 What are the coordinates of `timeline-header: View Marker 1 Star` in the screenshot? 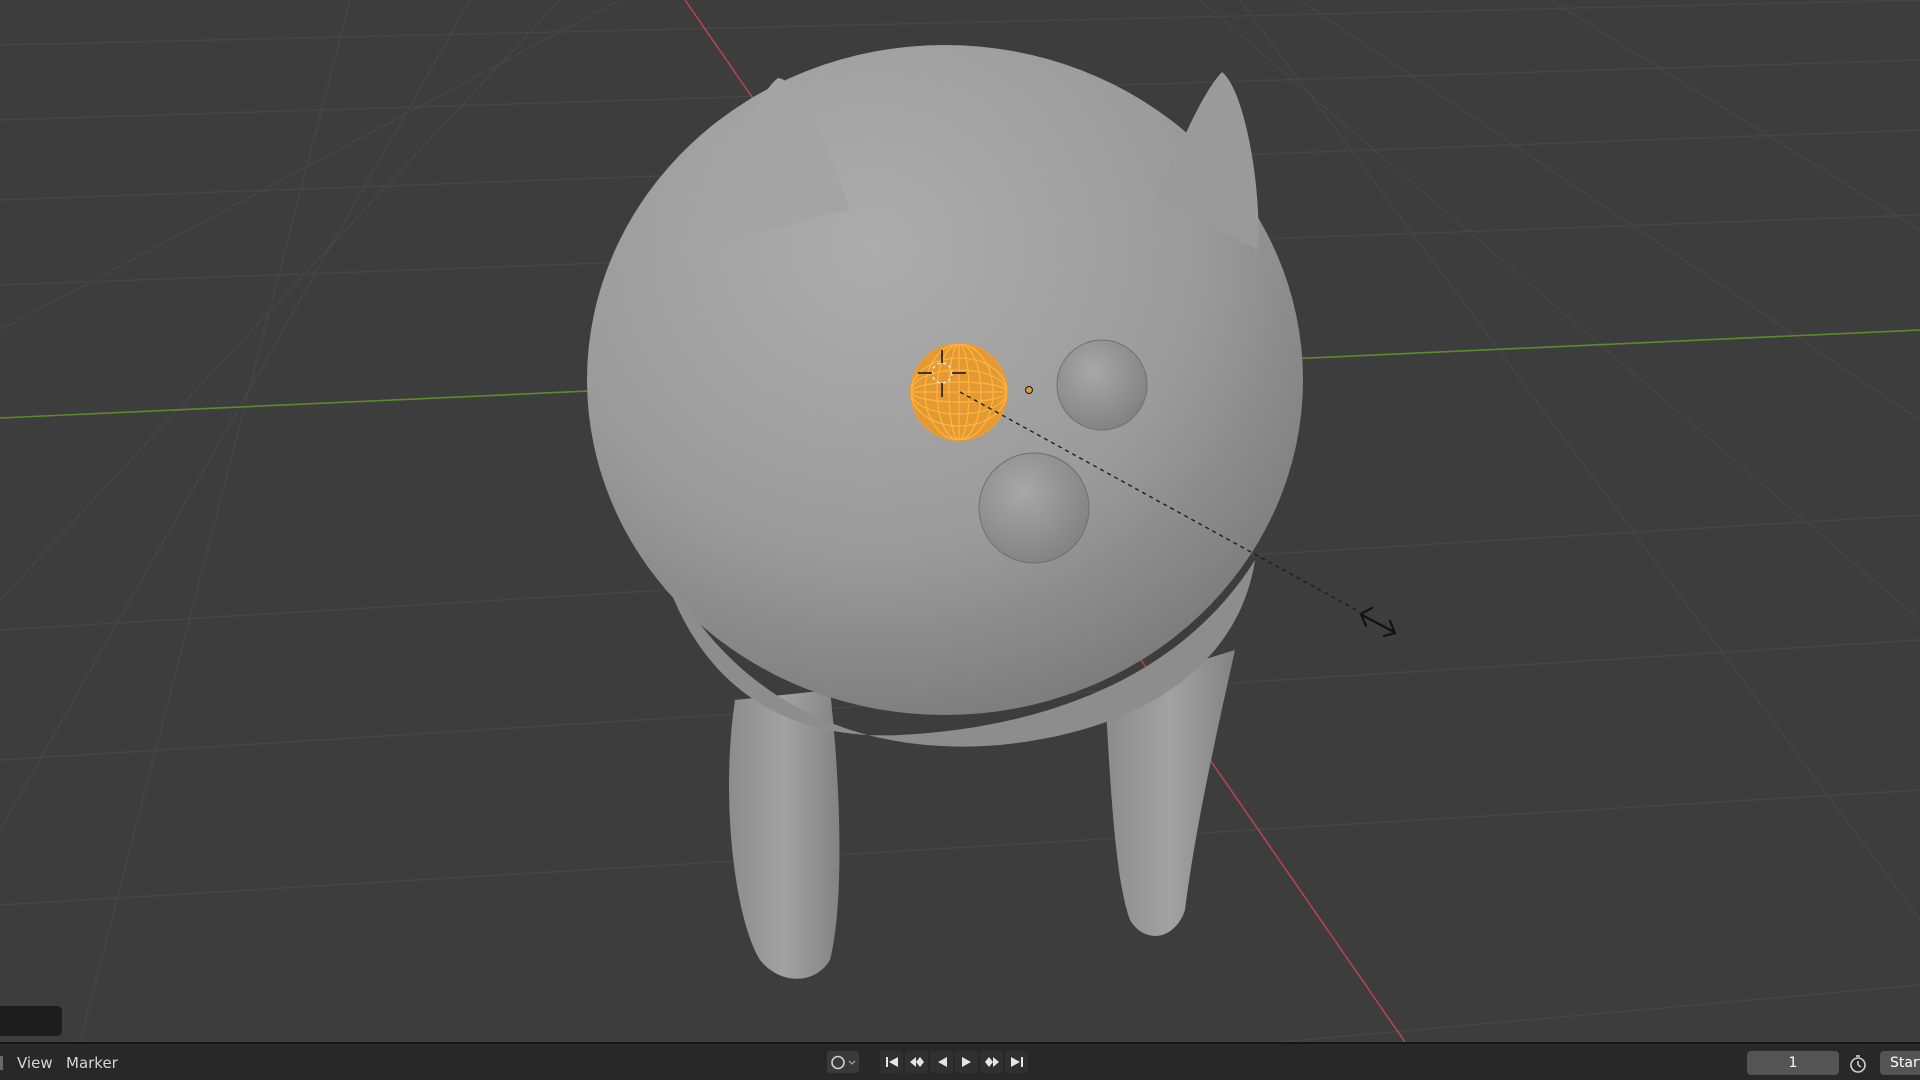 It's located at (960, 1061).